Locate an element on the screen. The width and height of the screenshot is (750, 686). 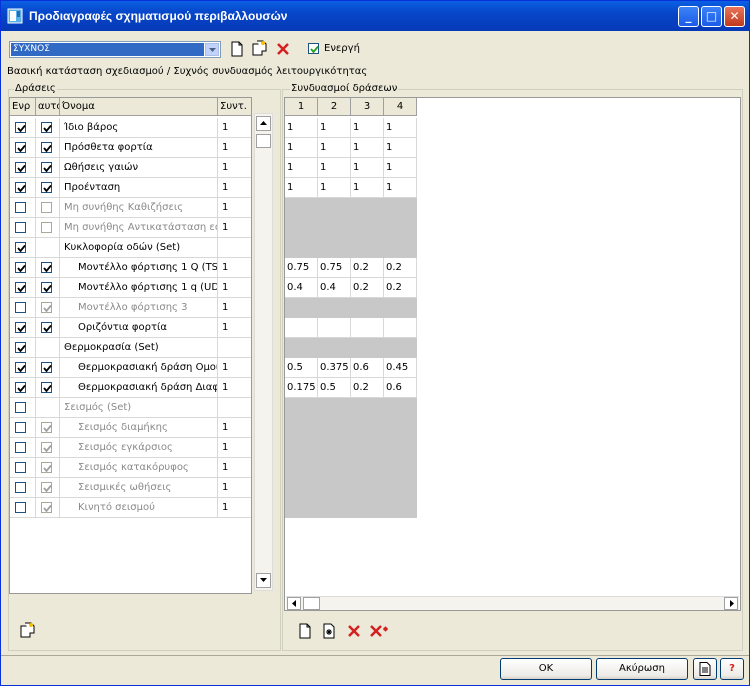
copy-document-icon is located at coordinates (259, 48).